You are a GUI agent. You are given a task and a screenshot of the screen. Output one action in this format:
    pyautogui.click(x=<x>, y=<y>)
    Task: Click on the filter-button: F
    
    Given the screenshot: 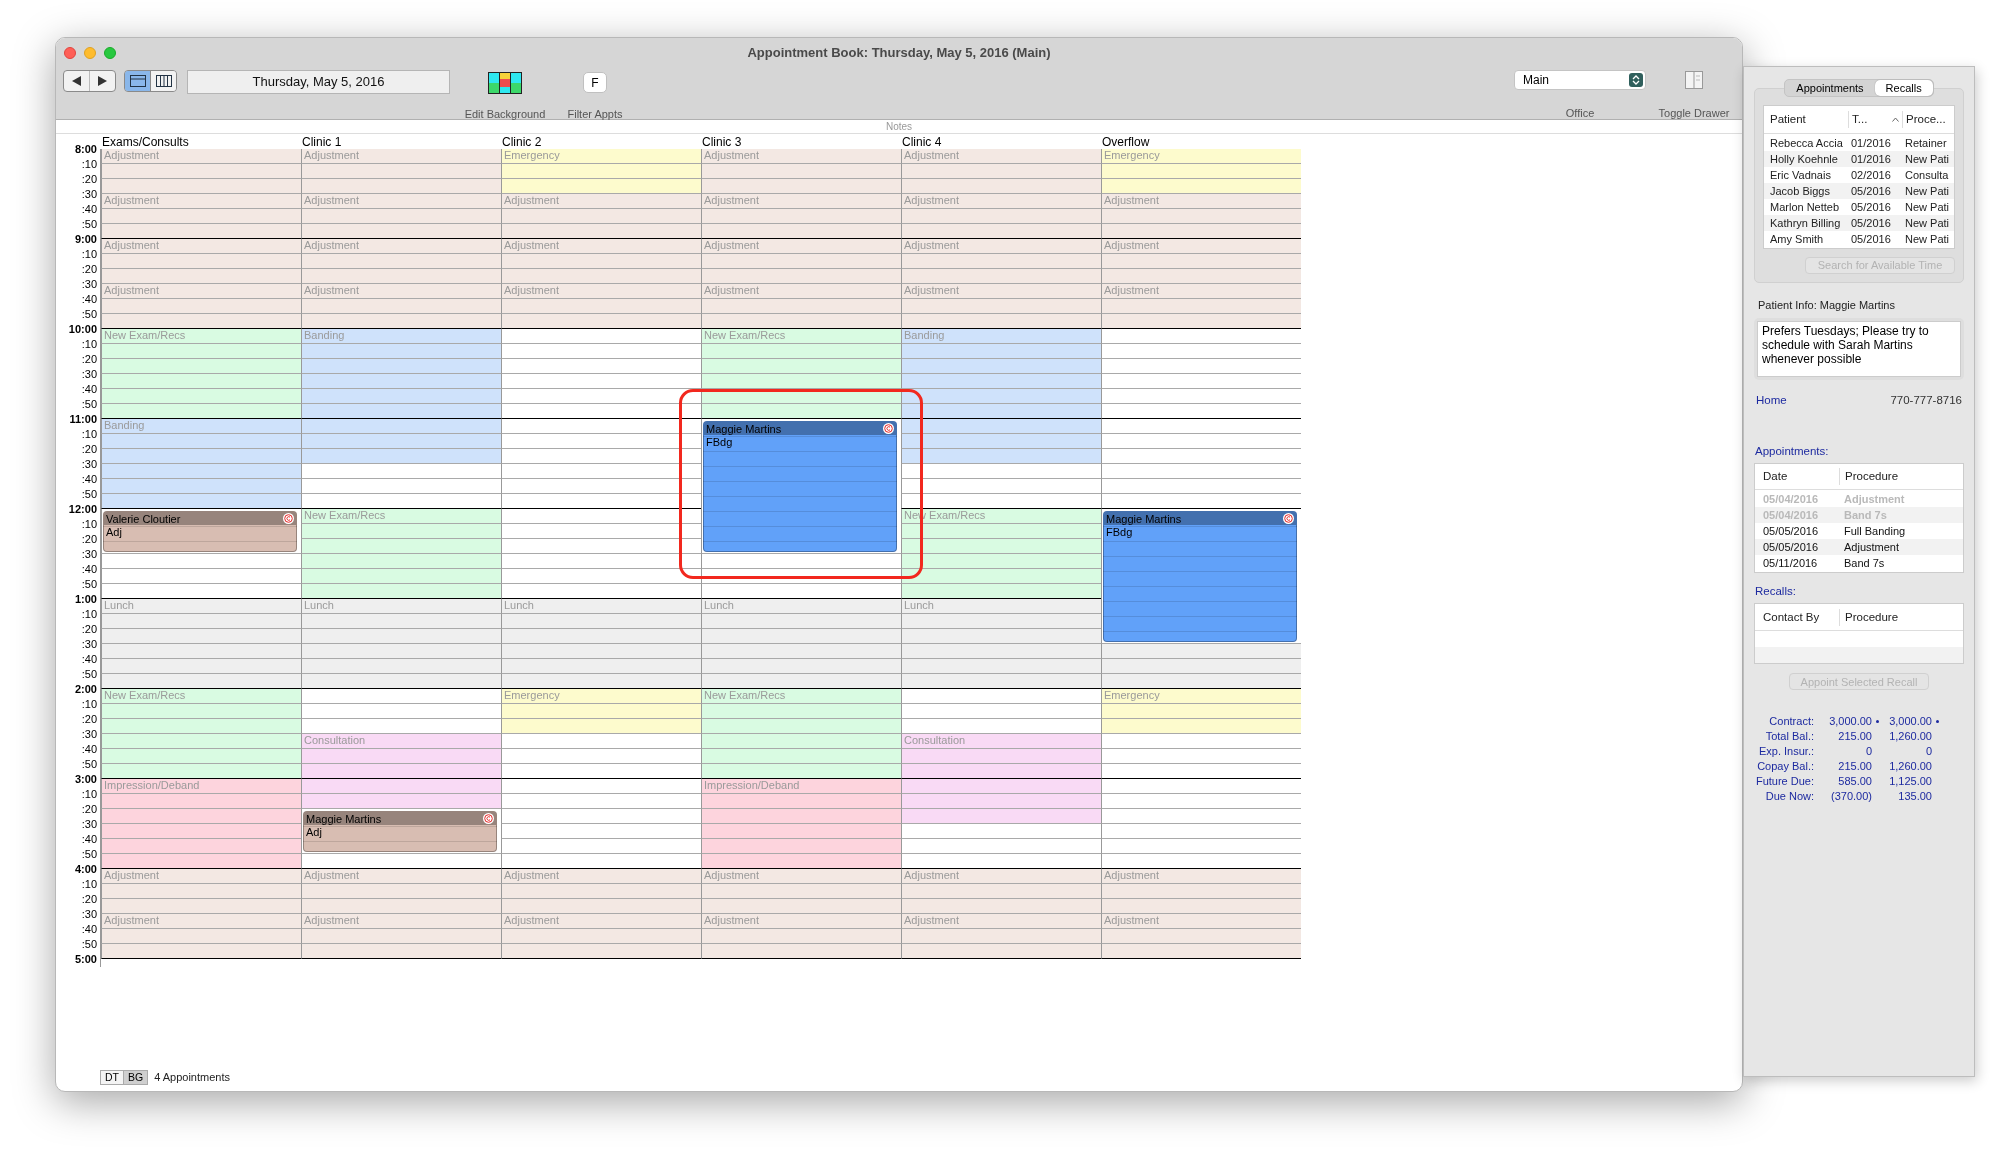 What is the action you would take?
    pyautogui.click(x=595, y=82)
    